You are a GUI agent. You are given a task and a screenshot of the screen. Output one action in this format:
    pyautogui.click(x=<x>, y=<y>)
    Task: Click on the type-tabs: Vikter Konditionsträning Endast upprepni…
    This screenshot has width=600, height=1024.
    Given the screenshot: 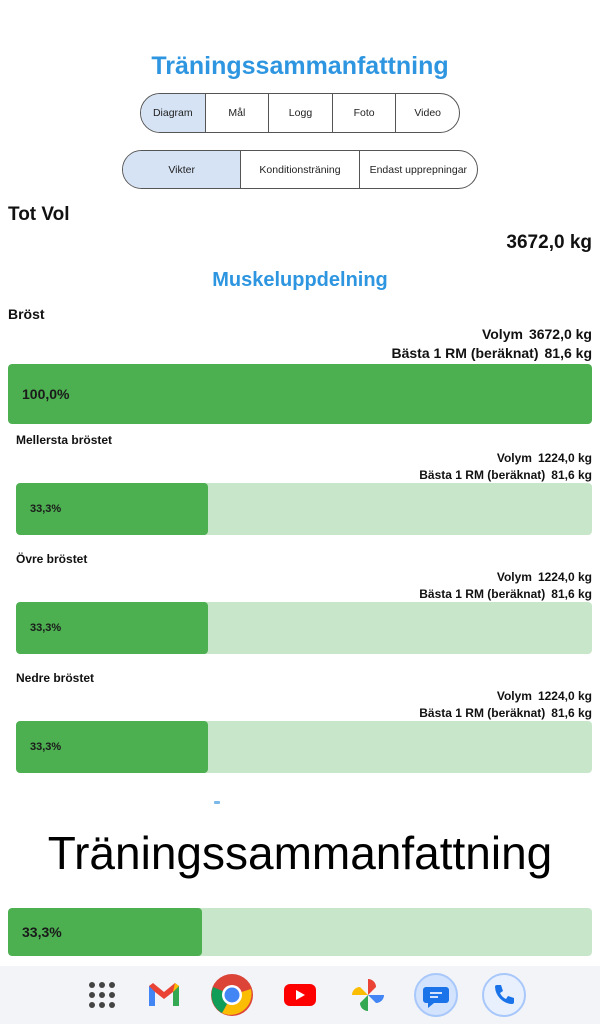 What is the action you would take?
    pyautogui.click(x=300, y=169)
    